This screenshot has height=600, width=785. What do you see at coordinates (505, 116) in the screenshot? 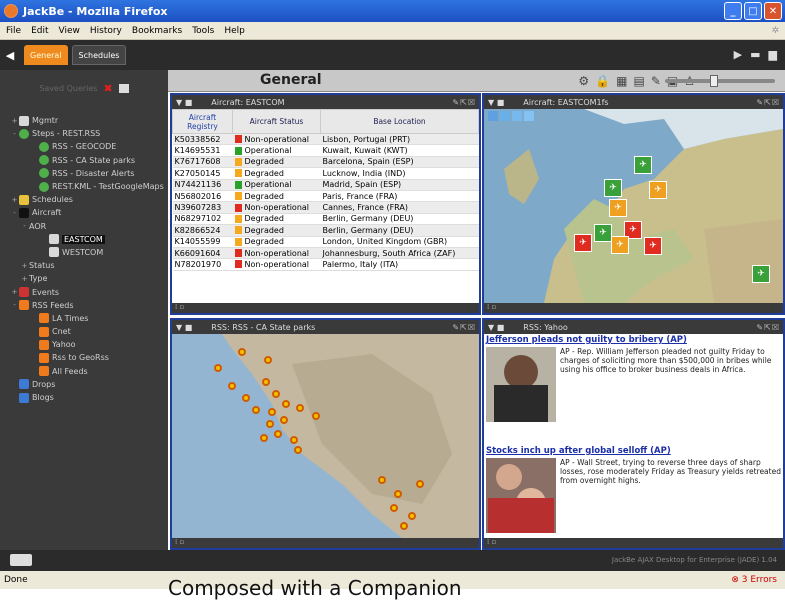
I see `zoom-icon` at bounding box center [505, 116].